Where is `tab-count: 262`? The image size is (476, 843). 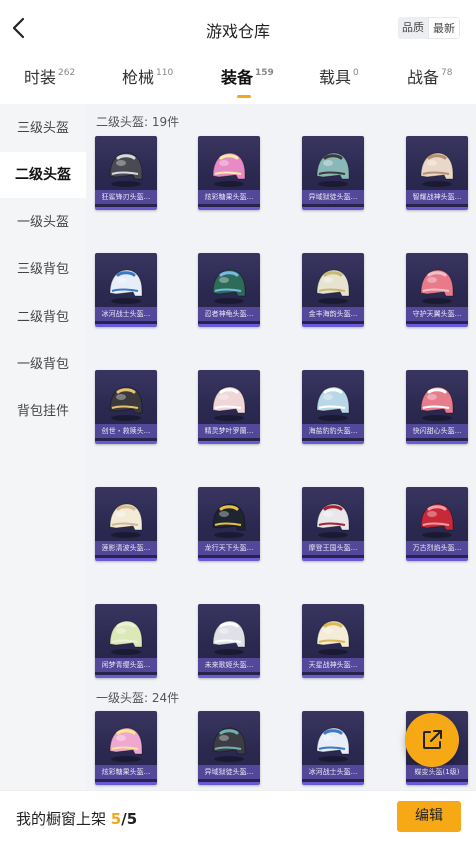 tab-count: 262 is located at coordinates (67, 73).